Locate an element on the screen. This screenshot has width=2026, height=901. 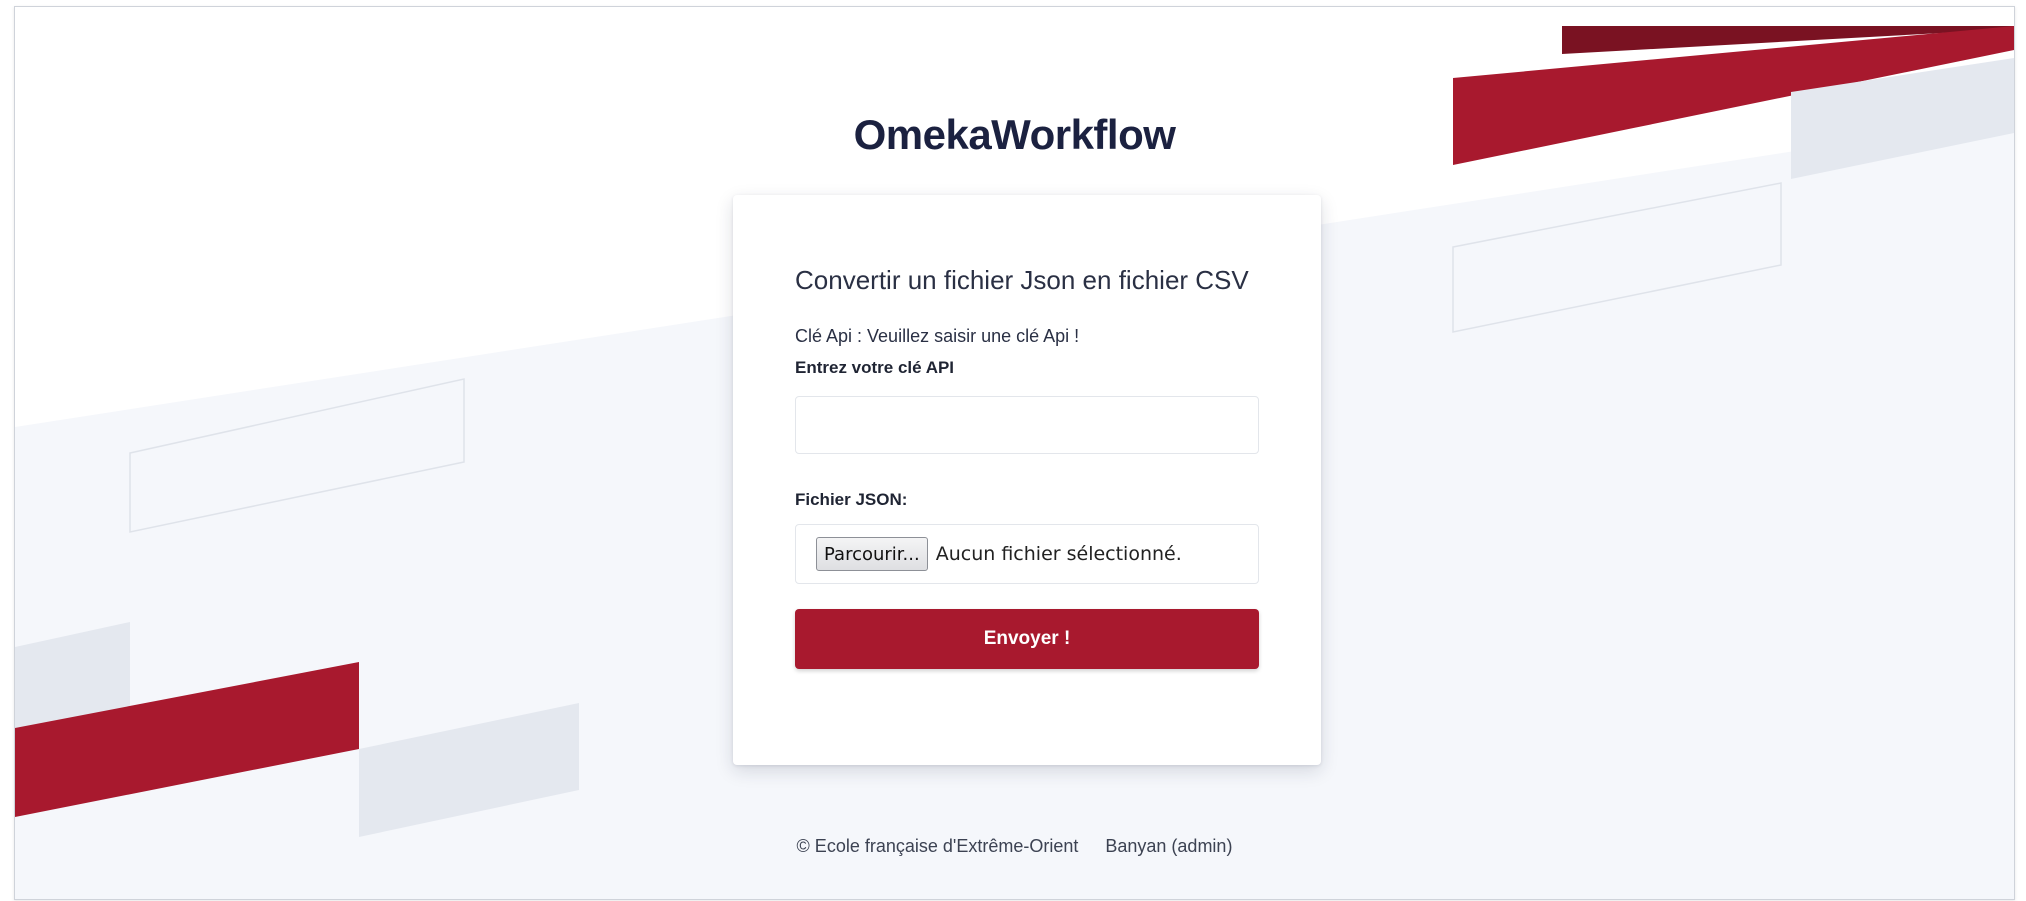
json-file-input: Parcourir... Aucun fichier sélectionné. is located at coordinates (1027, 554).